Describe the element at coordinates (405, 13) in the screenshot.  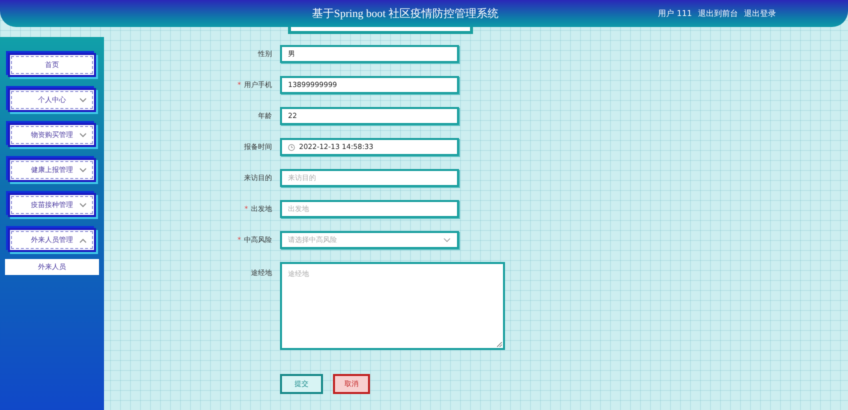
I see `system-title: 基于Spring boot 社区疫情防控管理系统` at that location.